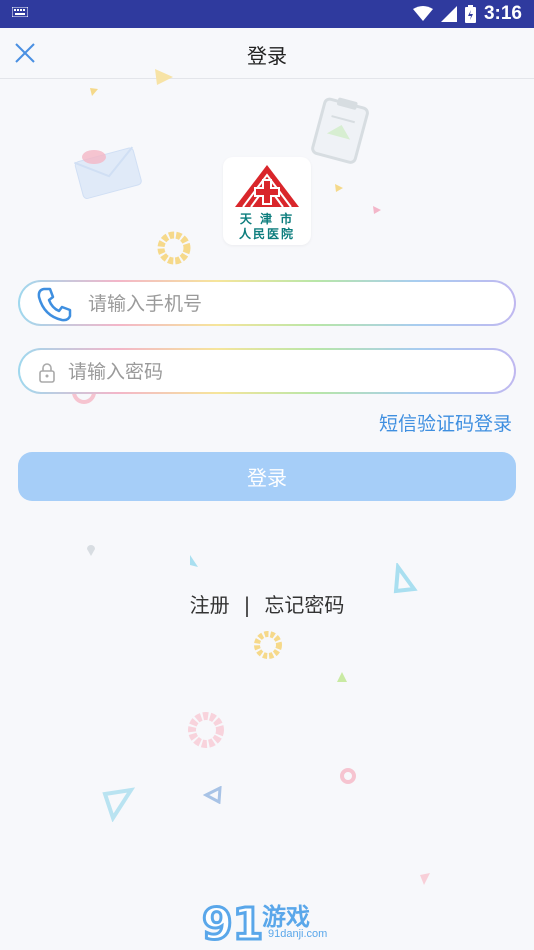 This screenshot has width=534, height=950. I want to click on phone-field, so click(267, 303).